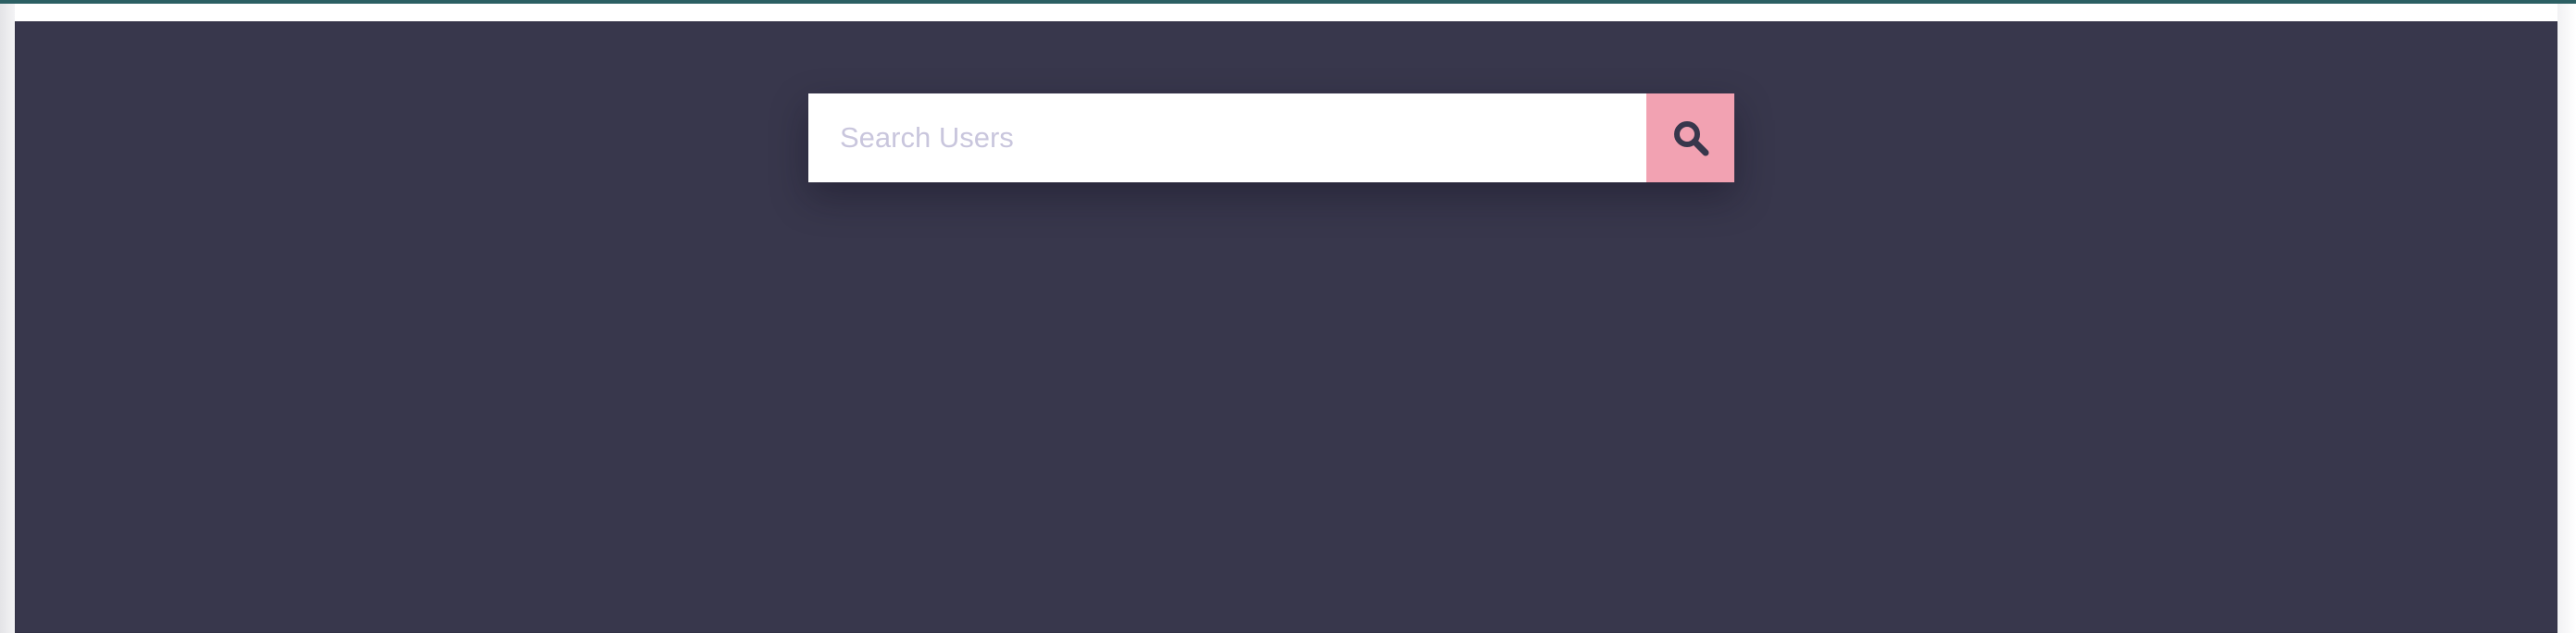 Image resolution: width=2576 pixels, height=633 pixels. I want to click on search-bar, so click(1271, 137).